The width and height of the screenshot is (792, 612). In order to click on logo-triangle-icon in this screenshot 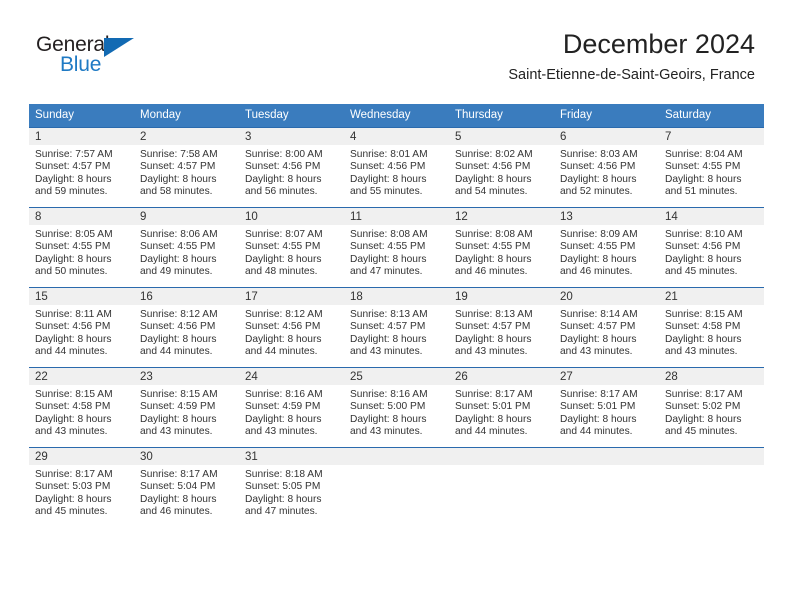, I will do `click(119, 47)`.